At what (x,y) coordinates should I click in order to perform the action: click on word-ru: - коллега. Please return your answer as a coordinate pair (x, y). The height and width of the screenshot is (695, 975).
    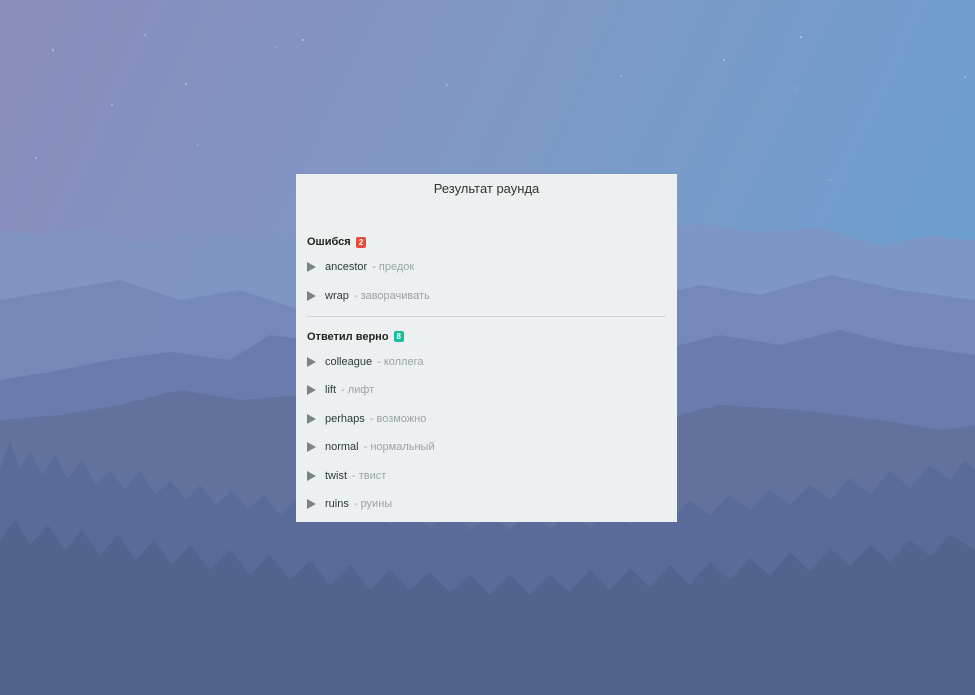
    Looking at the image, I should click on (400, 361).